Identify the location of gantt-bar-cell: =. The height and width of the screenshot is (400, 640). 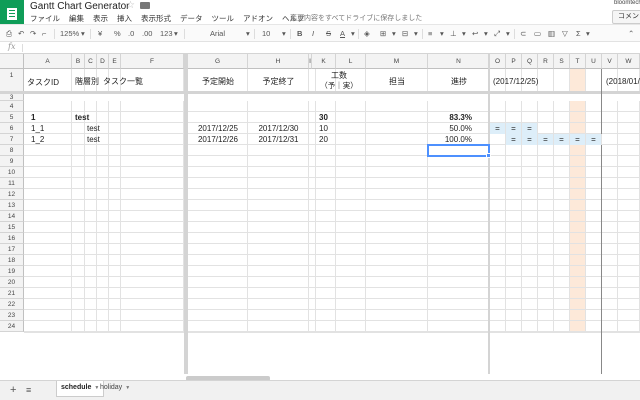
(594, 139).